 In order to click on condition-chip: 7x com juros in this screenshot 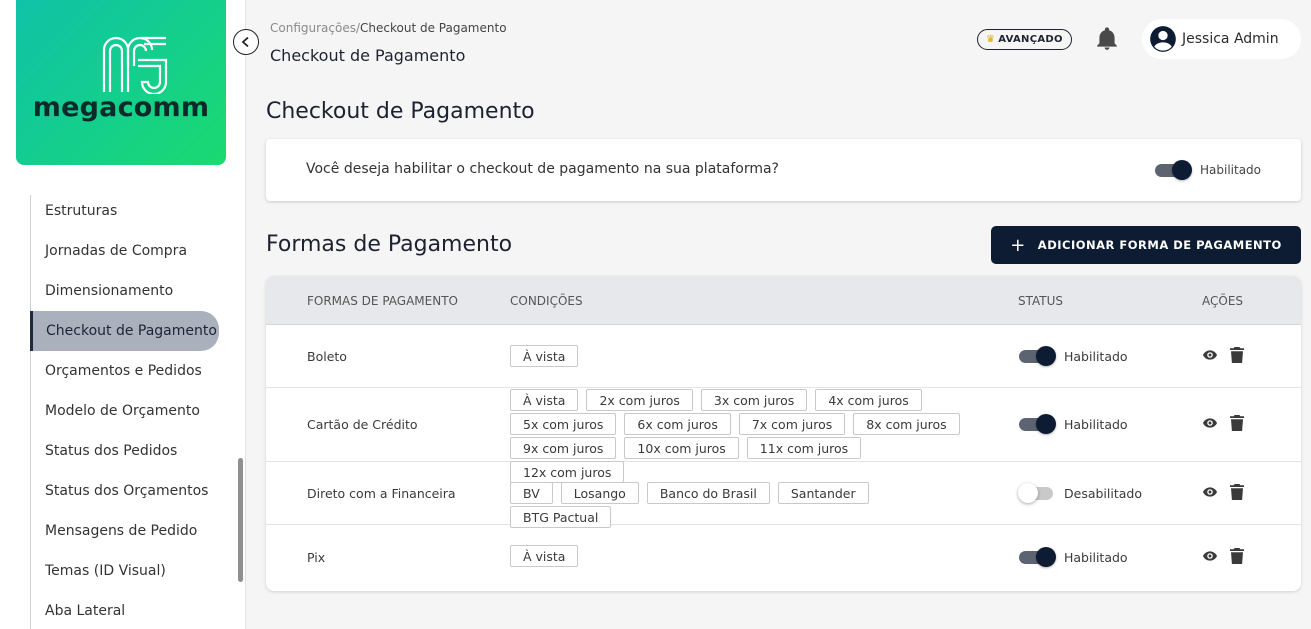, I will do `click(792, 424)`.